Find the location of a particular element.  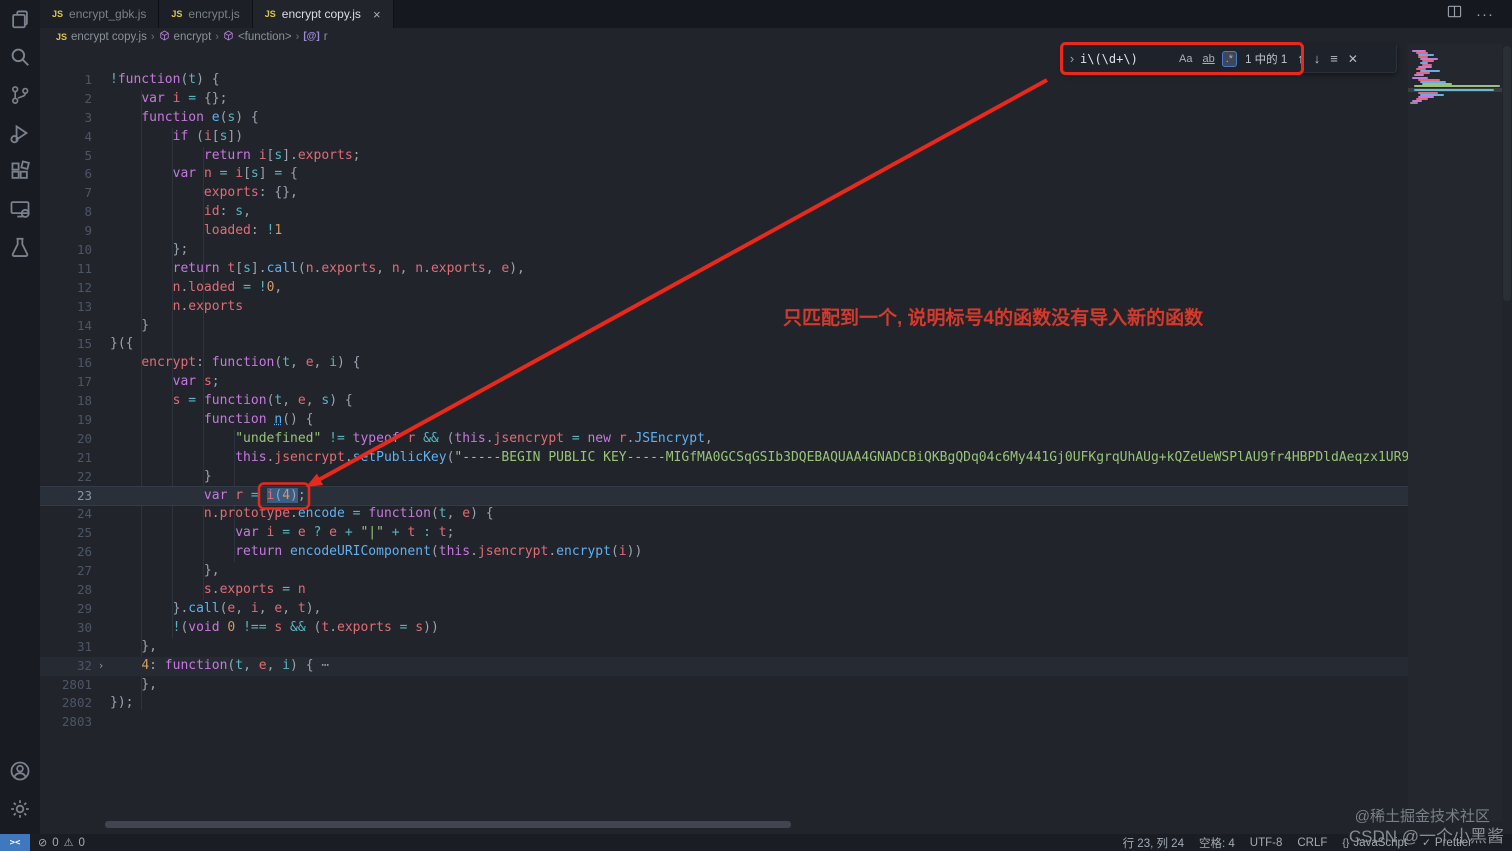

vertical-scrollbar is located at coordinates (1507, 173).